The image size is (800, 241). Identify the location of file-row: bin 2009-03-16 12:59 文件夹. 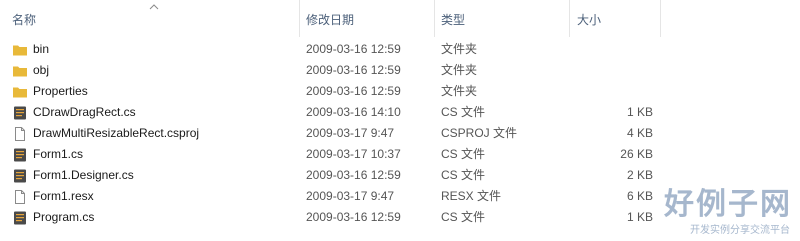
(400, 49).